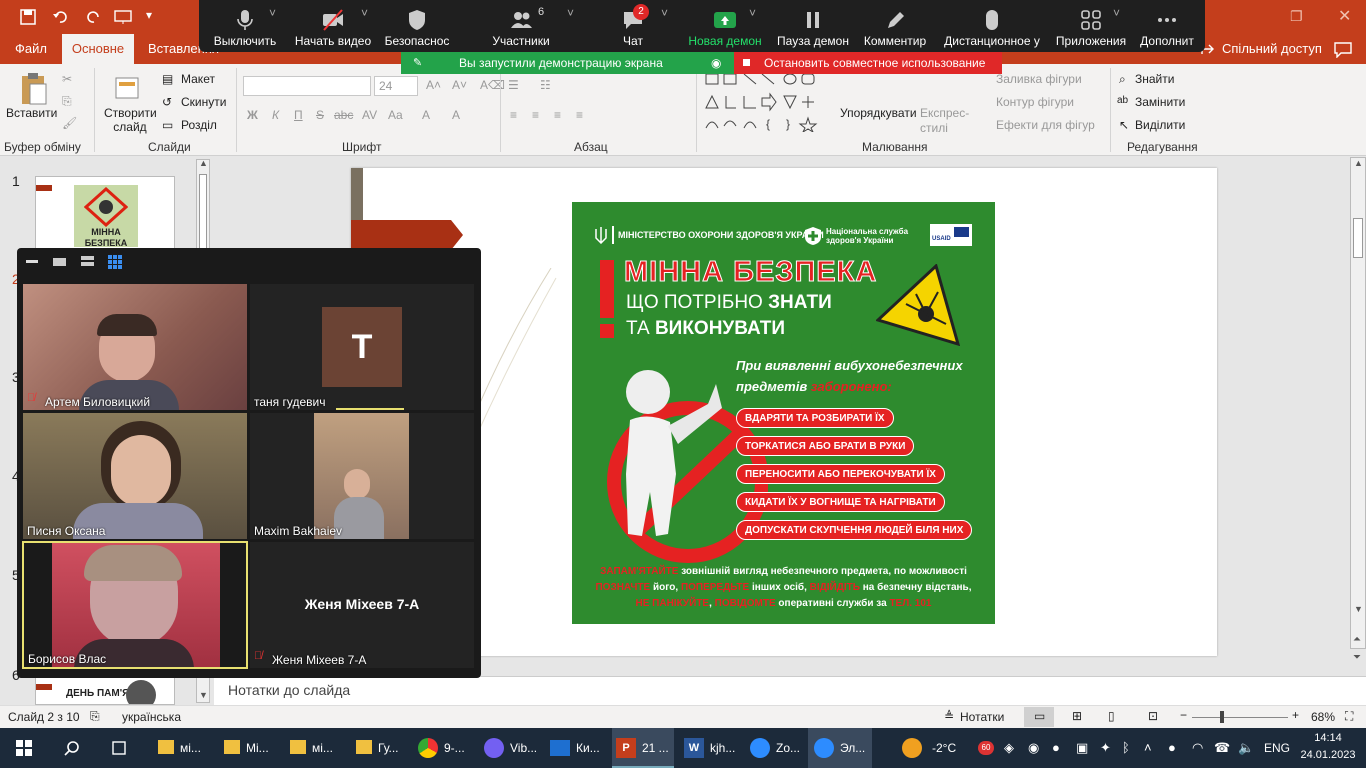 This screenshot has width=1366, height=768. What do you see at coordinates (1124, 125) in the screenshot?
I see `select-icon: ↖` at bounding box center [1124, 125].